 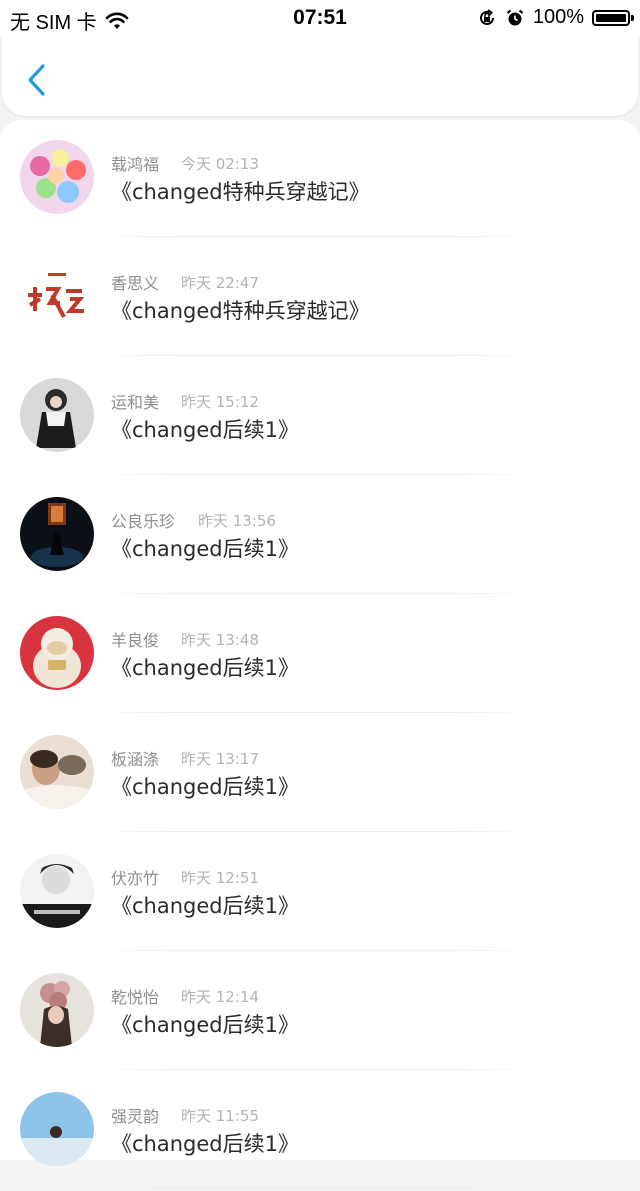 What do you see at coordinates (515, 17) in the screenshot?
I see `alarm-icon` at bounding box center [515, 17].